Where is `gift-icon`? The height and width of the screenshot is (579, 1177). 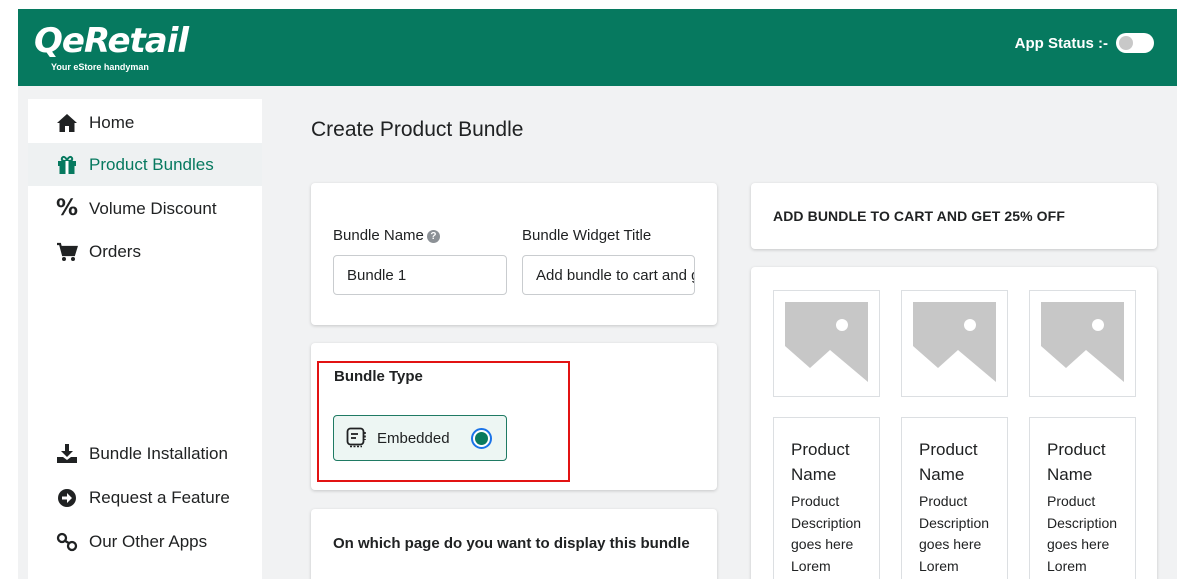
gift-icon is located at coordinates (67, 165).